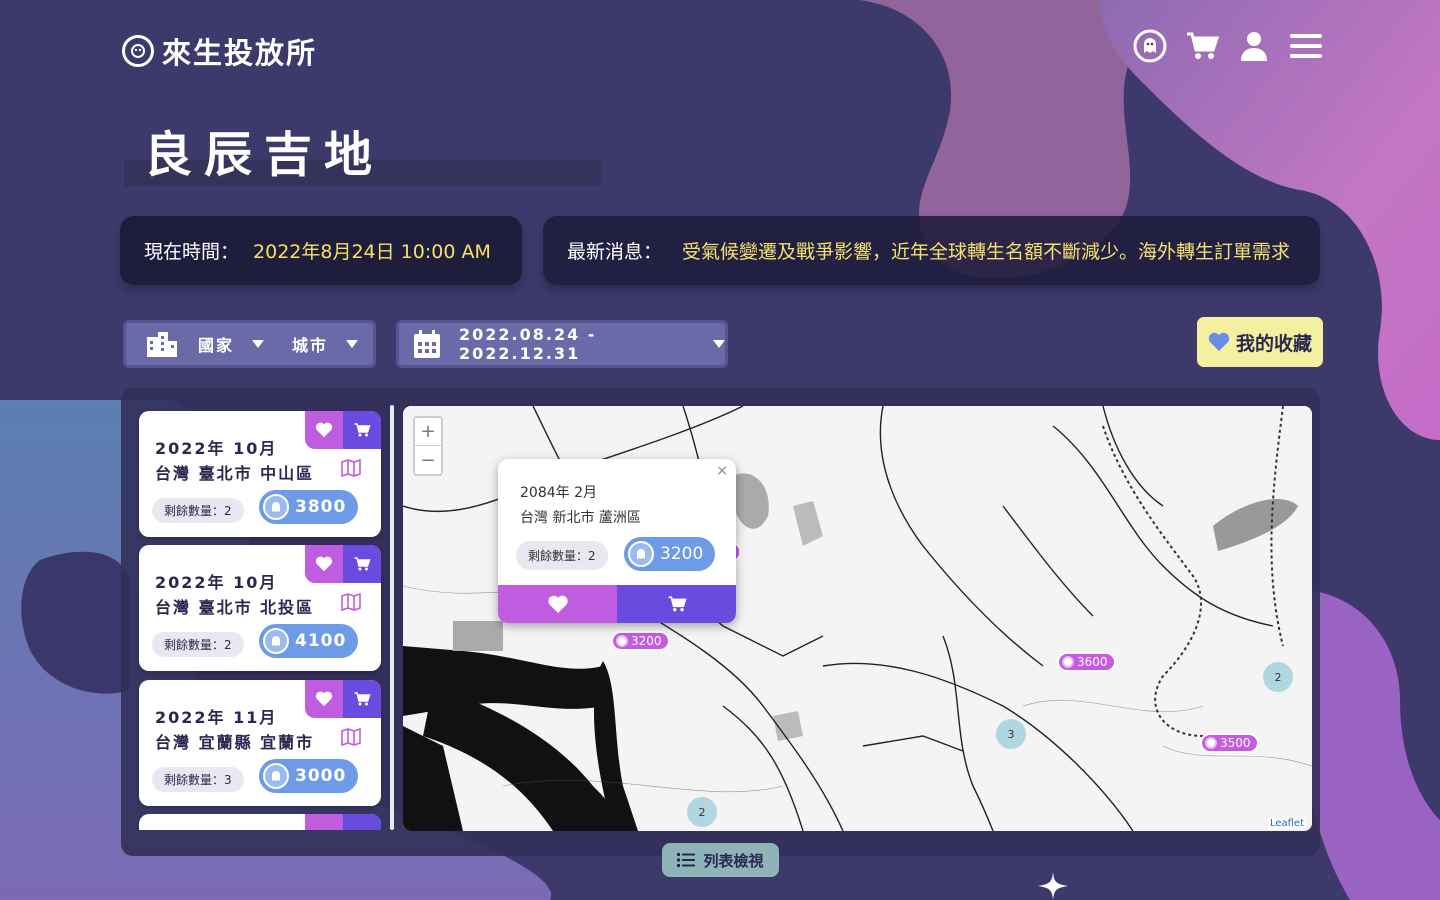  What do you see at coordinates (646, 641) in the screenshot?
I see `marker-label: 3200` at bounding box center [646, 641].